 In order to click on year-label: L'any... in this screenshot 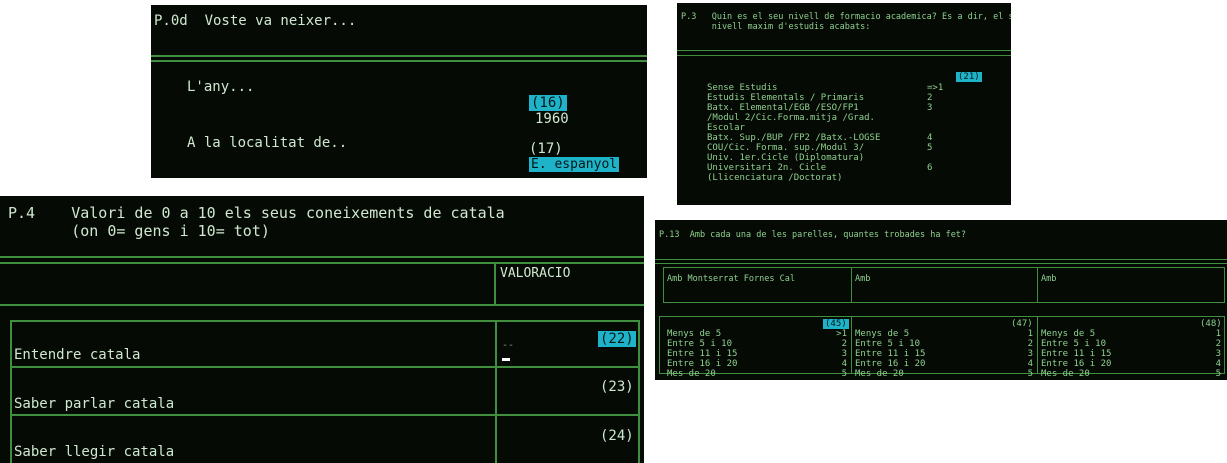, I will do `click(221, 87)`.